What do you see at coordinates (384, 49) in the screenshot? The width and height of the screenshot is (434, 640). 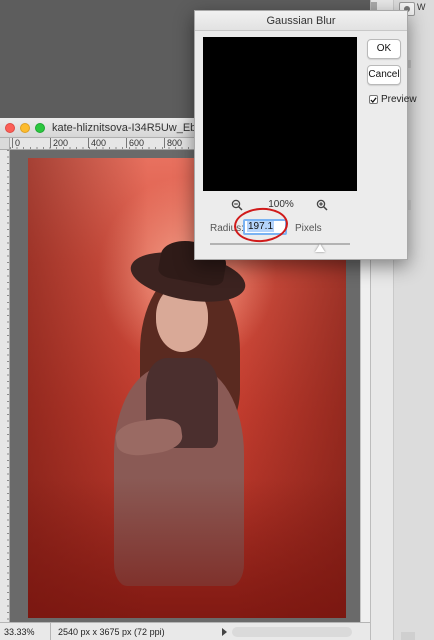 I see `ok-button: OK` at bounding box center [384, 49].